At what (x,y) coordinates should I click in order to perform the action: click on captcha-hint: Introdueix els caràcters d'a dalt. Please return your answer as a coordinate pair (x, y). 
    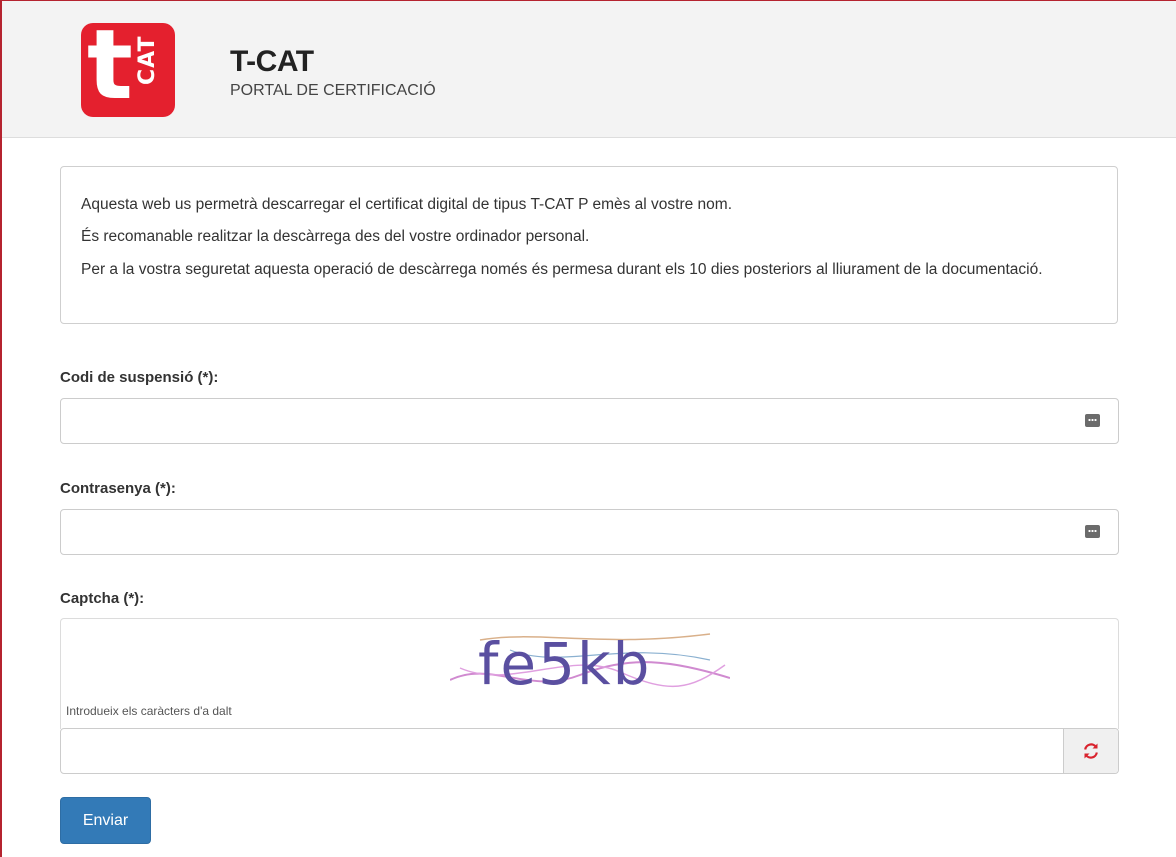
    Looking at the image, I should click on (149, 711).